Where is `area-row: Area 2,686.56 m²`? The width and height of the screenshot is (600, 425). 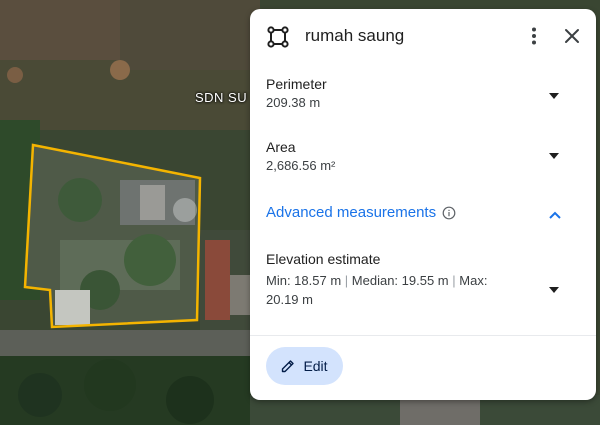 area-row: Area 2,686.56 m² is located at coordinates (424, 156).